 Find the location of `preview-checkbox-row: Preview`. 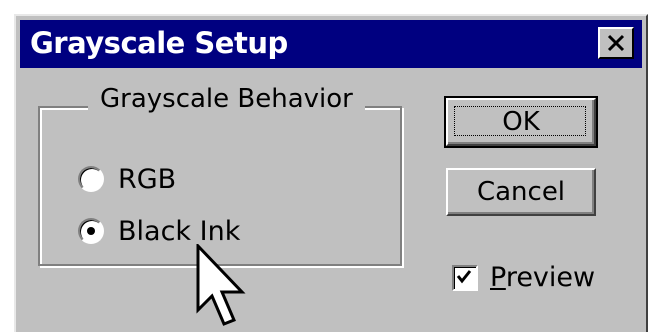

preview-checkbox-row: Preview is located at coordinates (523, 277).